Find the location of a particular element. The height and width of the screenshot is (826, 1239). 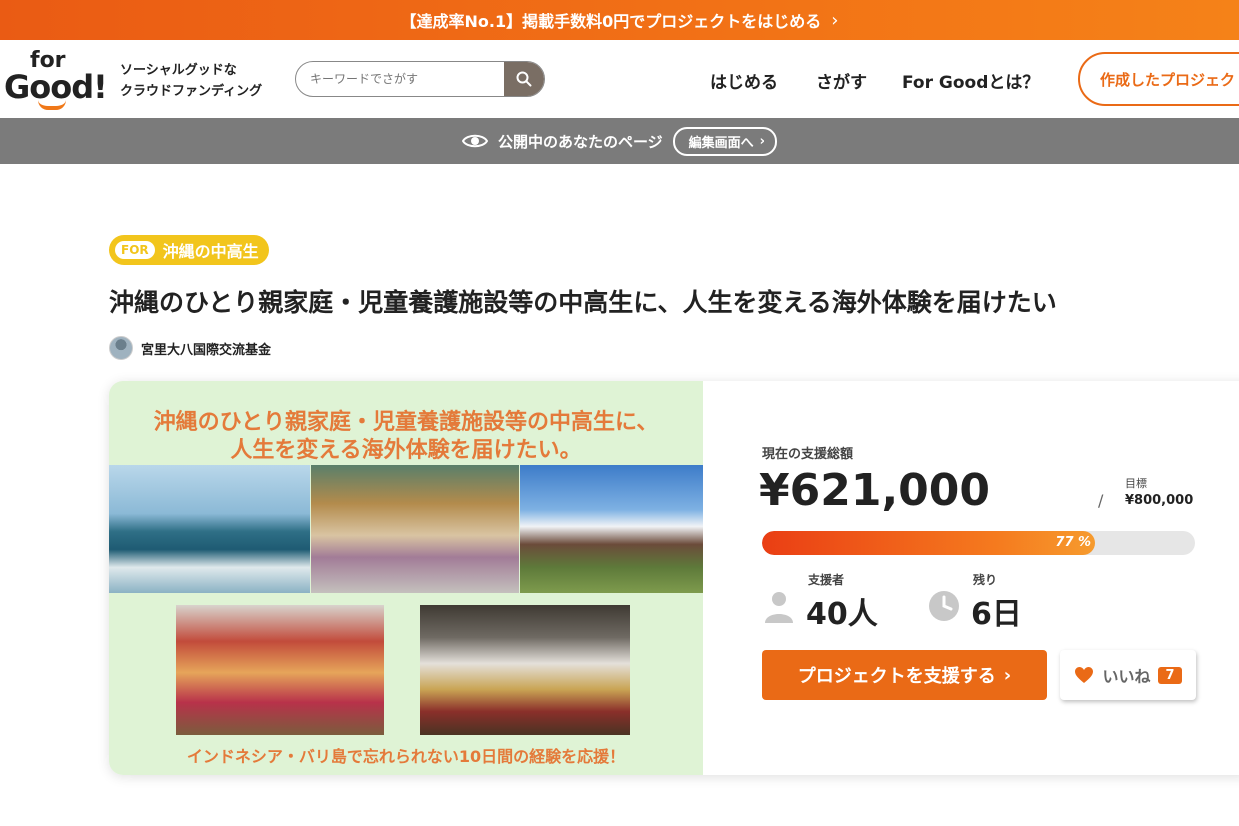

my-projects-button: 作成したプロジェクト is located at coordinates (1158, 79).